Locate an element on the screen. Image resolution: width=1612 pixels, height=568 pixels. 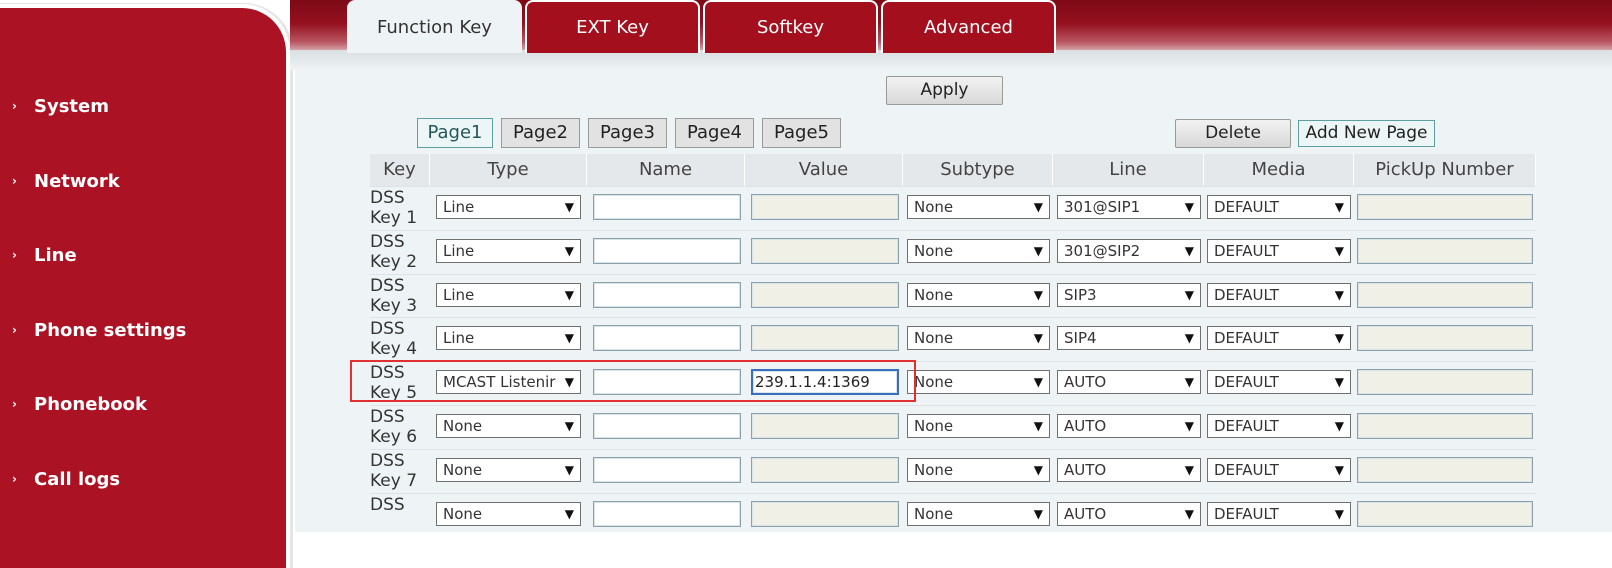
sidebar-item-phone-settings: › Phone settings is located at coordinates (99, 330).